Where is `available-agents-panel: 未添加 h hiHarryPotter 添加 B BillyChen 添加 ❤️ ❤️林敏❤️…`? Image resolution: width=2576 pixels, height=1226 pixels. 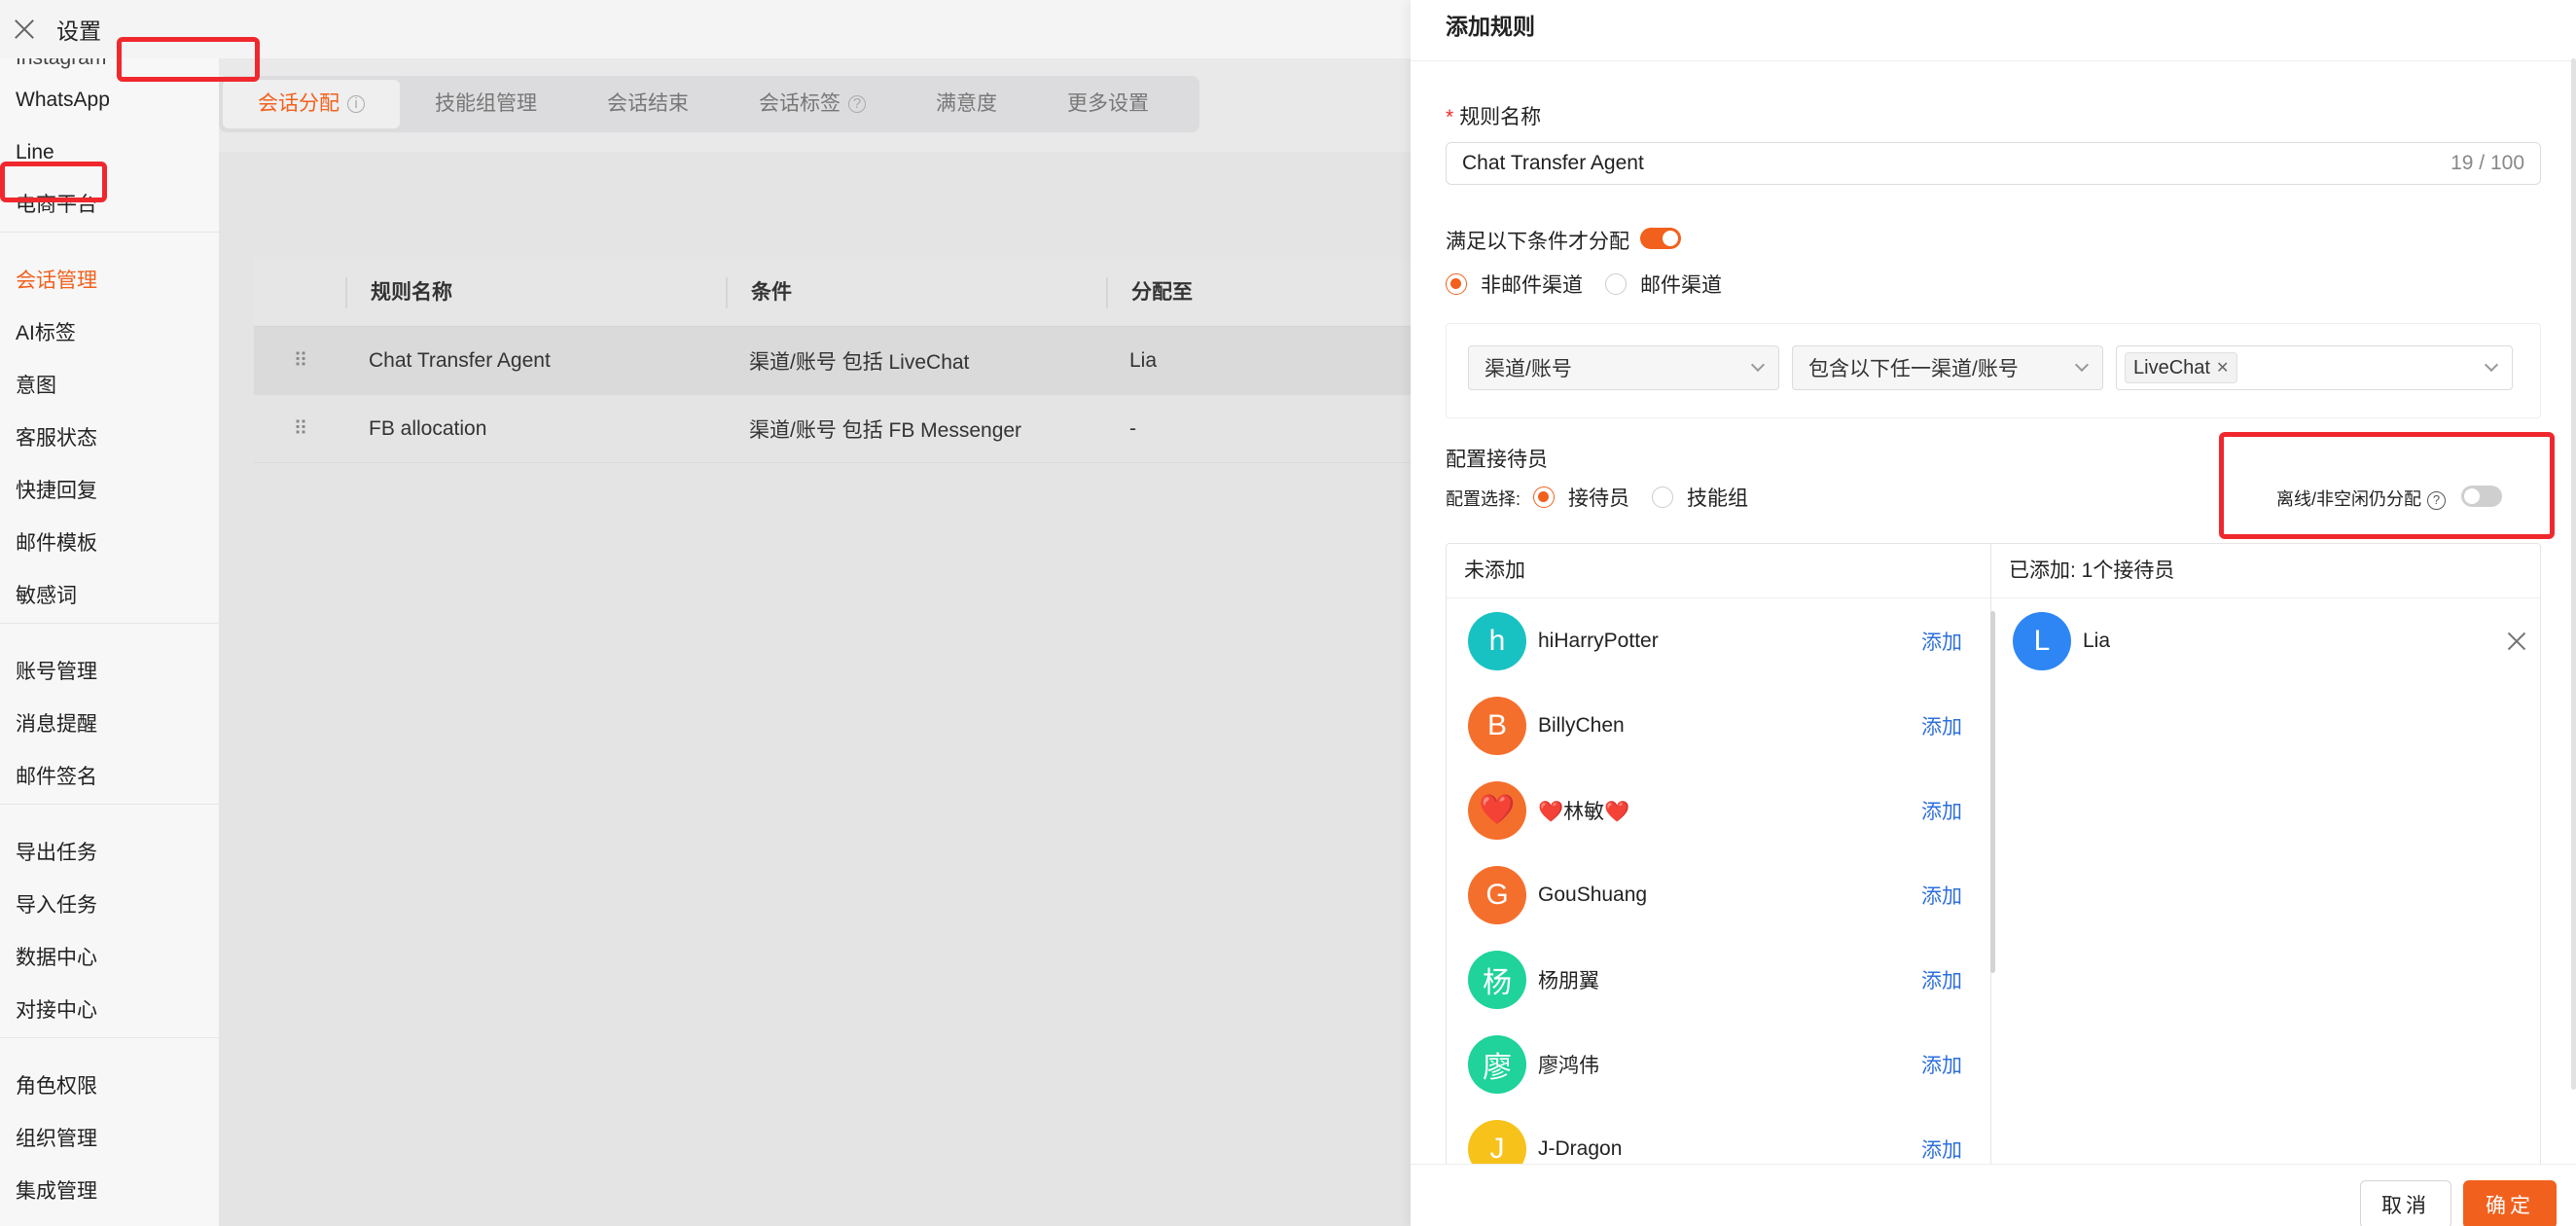
available-agents-panel: 未添加 h hiHarryPotter 添加 B BillyChen 添加 ❤️ ❤️林敏❤️… is located at coordinates (1719, 859).